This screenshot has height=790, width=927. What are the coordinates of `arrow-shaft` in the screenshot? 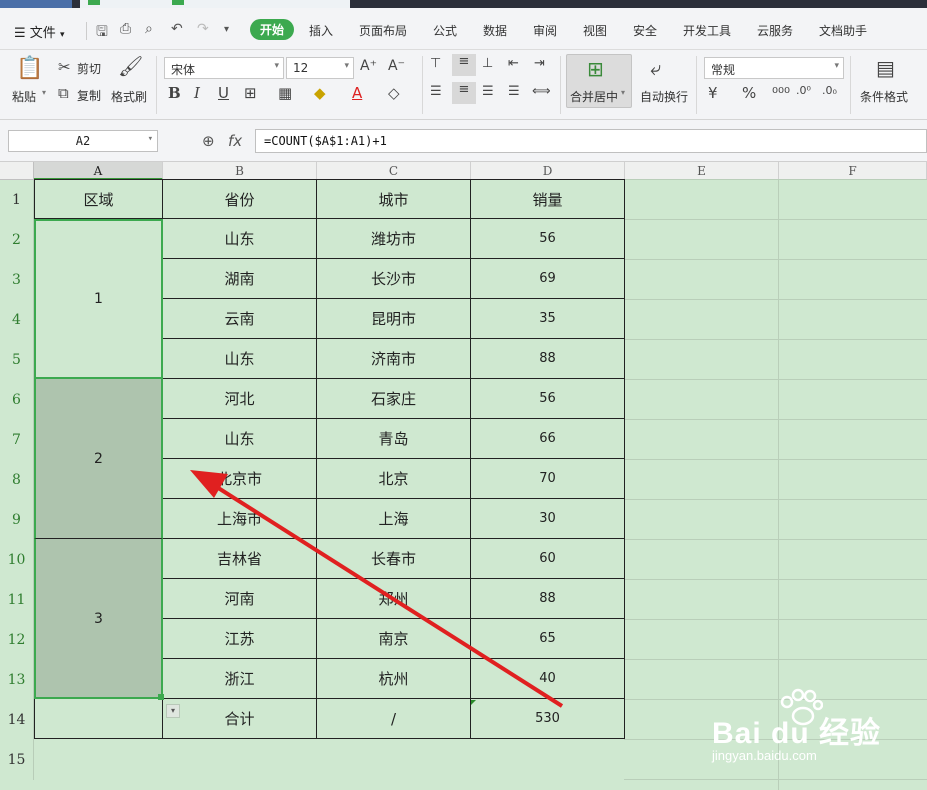 It's located at (387, 595).